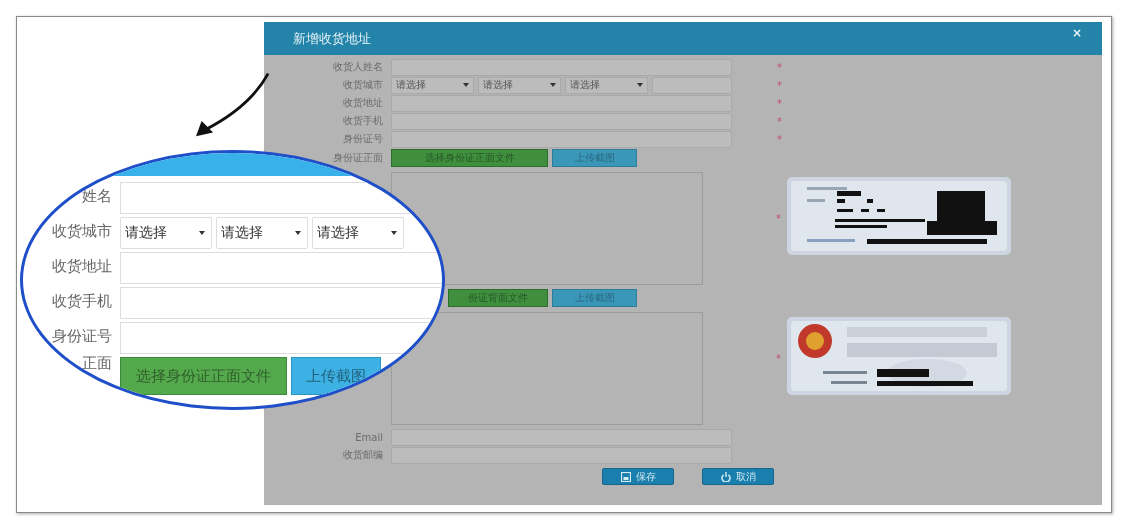  I want to click on input-field, so click(561, 139).